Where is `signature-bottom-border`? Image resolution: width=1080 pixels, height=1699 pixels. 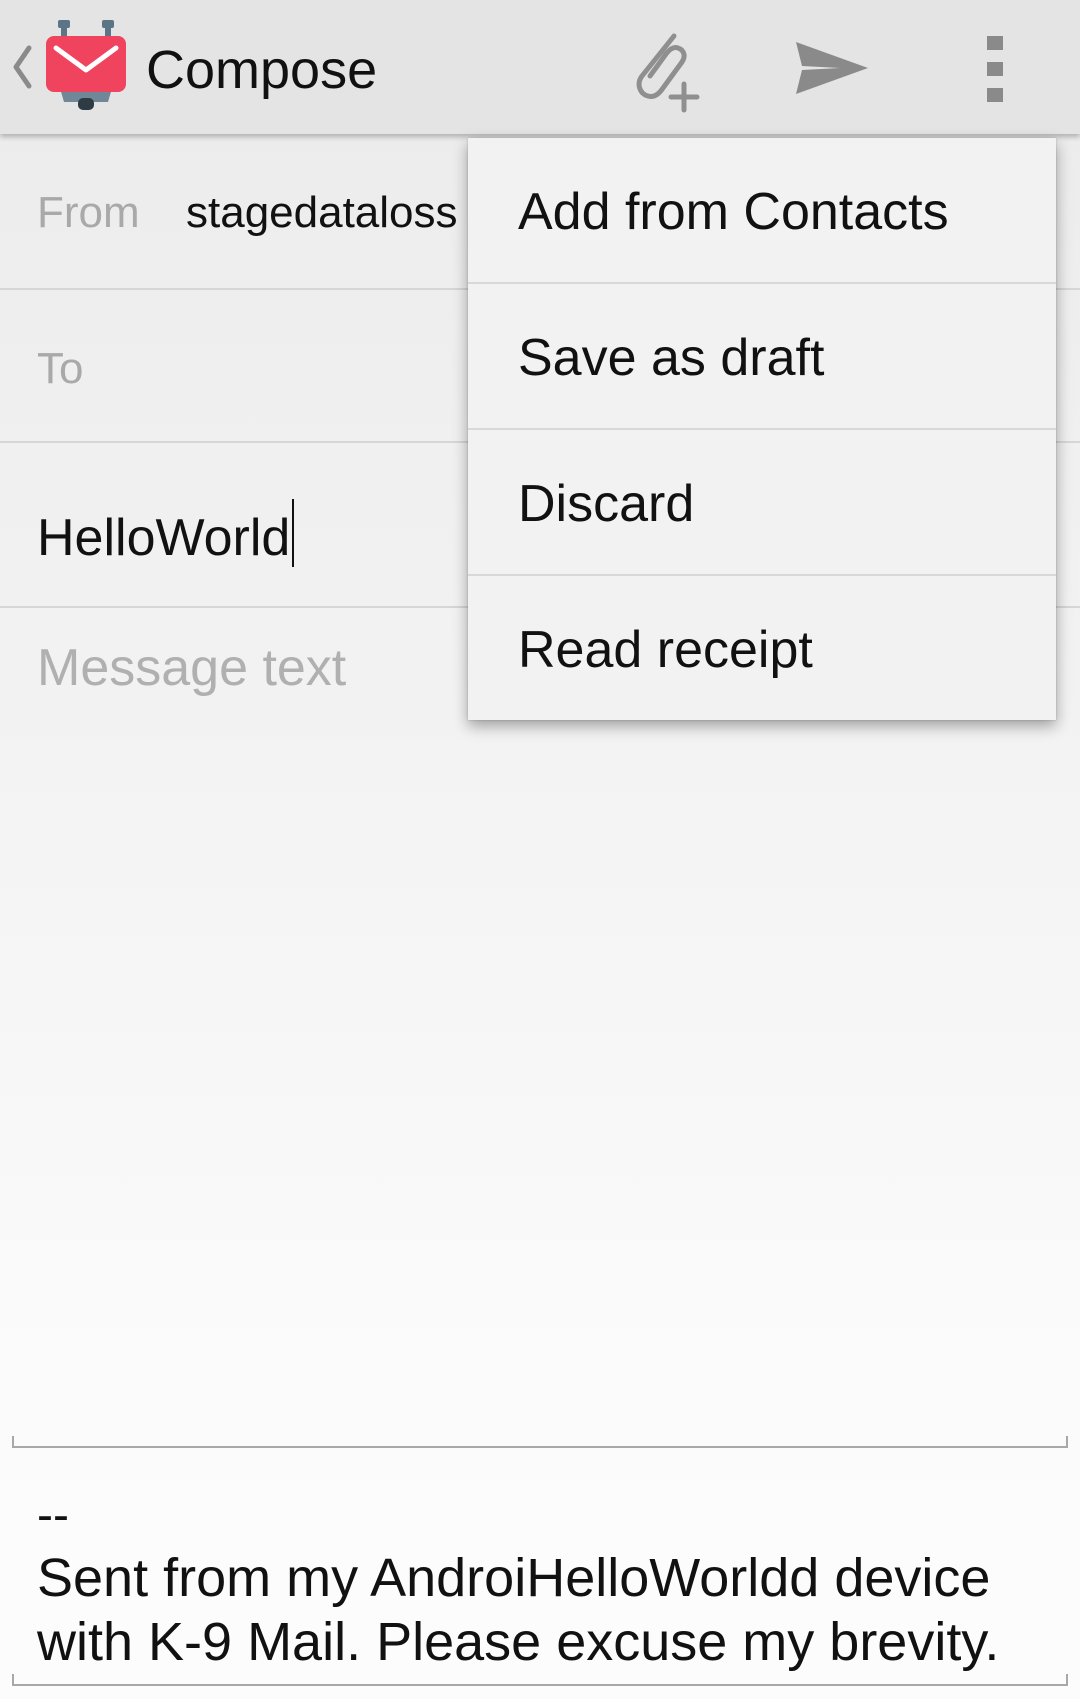 signature-bottom-border is located at coordinates (540, 1680).